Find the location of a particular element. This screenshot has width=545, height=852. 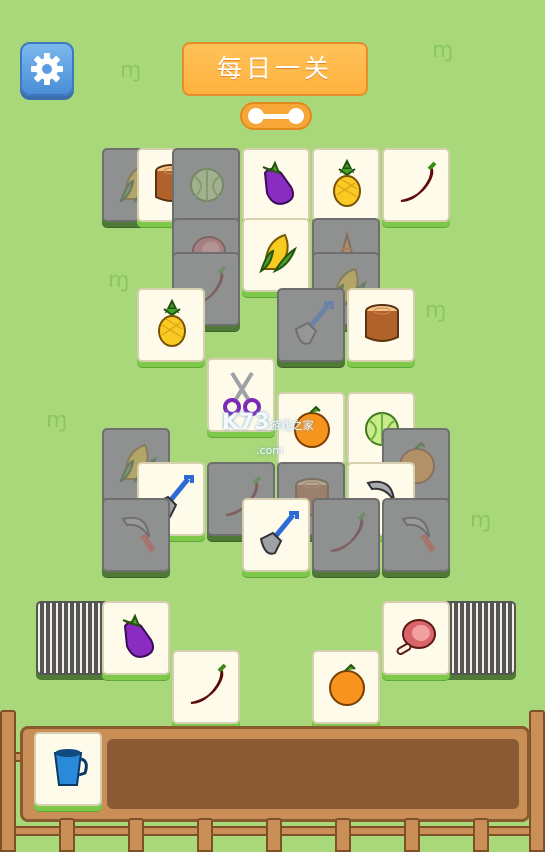

watermark-site: 游戏之家 is located at coordinates (291, 425).